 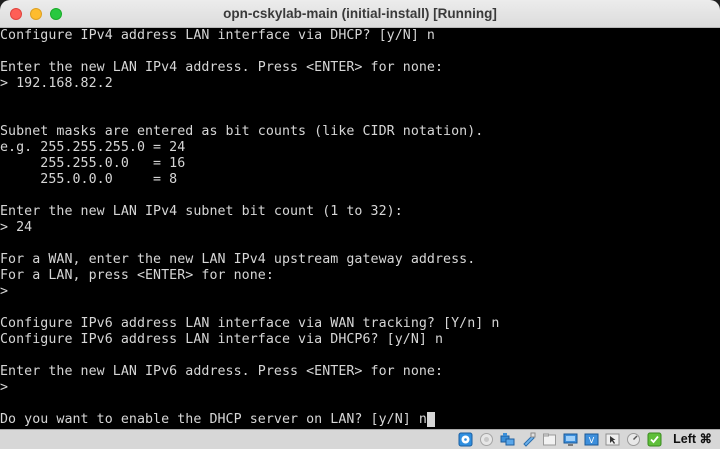 What do you see at coordinates (612, 439) in the screenshot?
I see `mouse-integration-icon` at bounding box center [612, 439].